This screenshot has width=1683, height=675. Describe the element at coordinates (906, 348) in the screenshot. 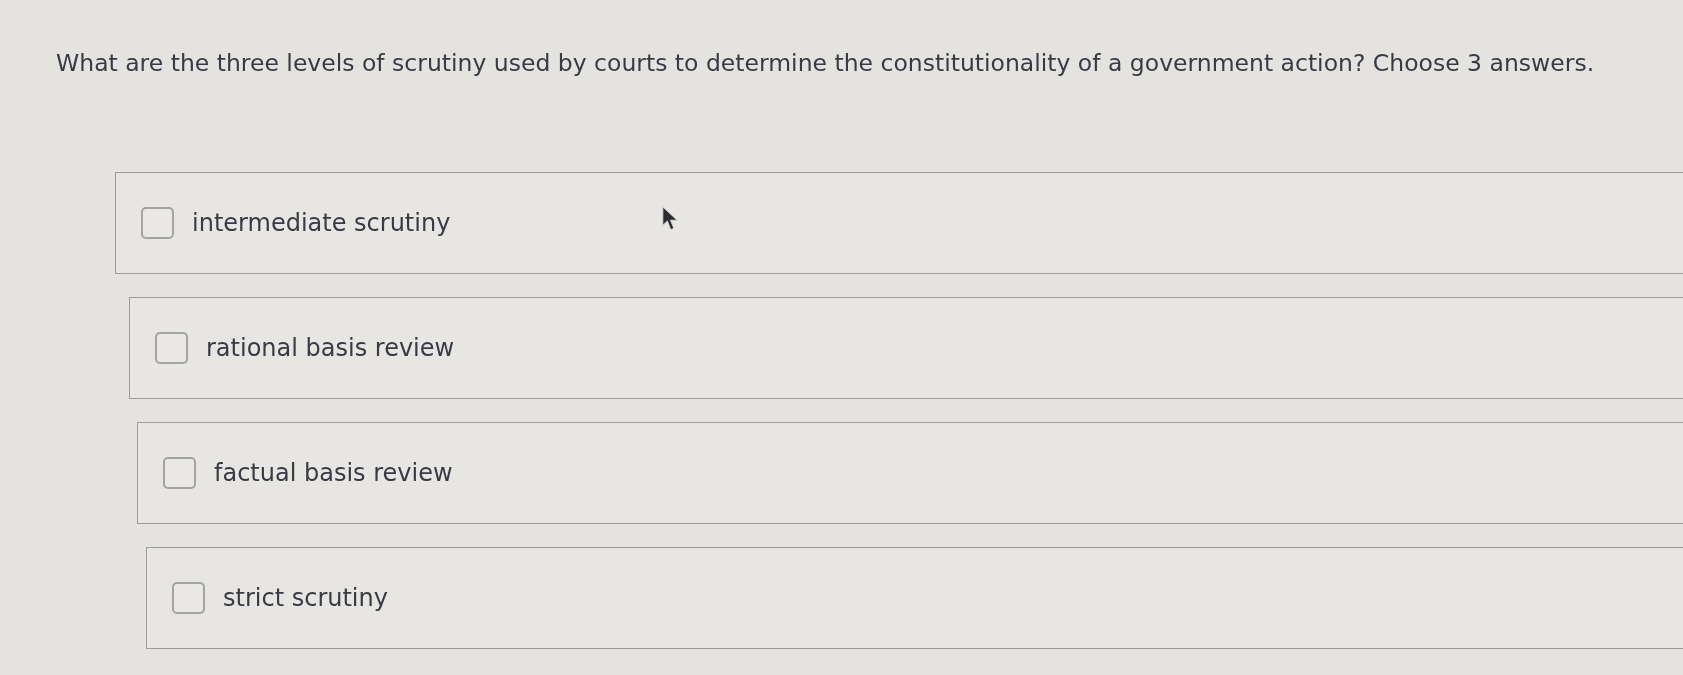

I see `answer-option: rational basis review` at that location.